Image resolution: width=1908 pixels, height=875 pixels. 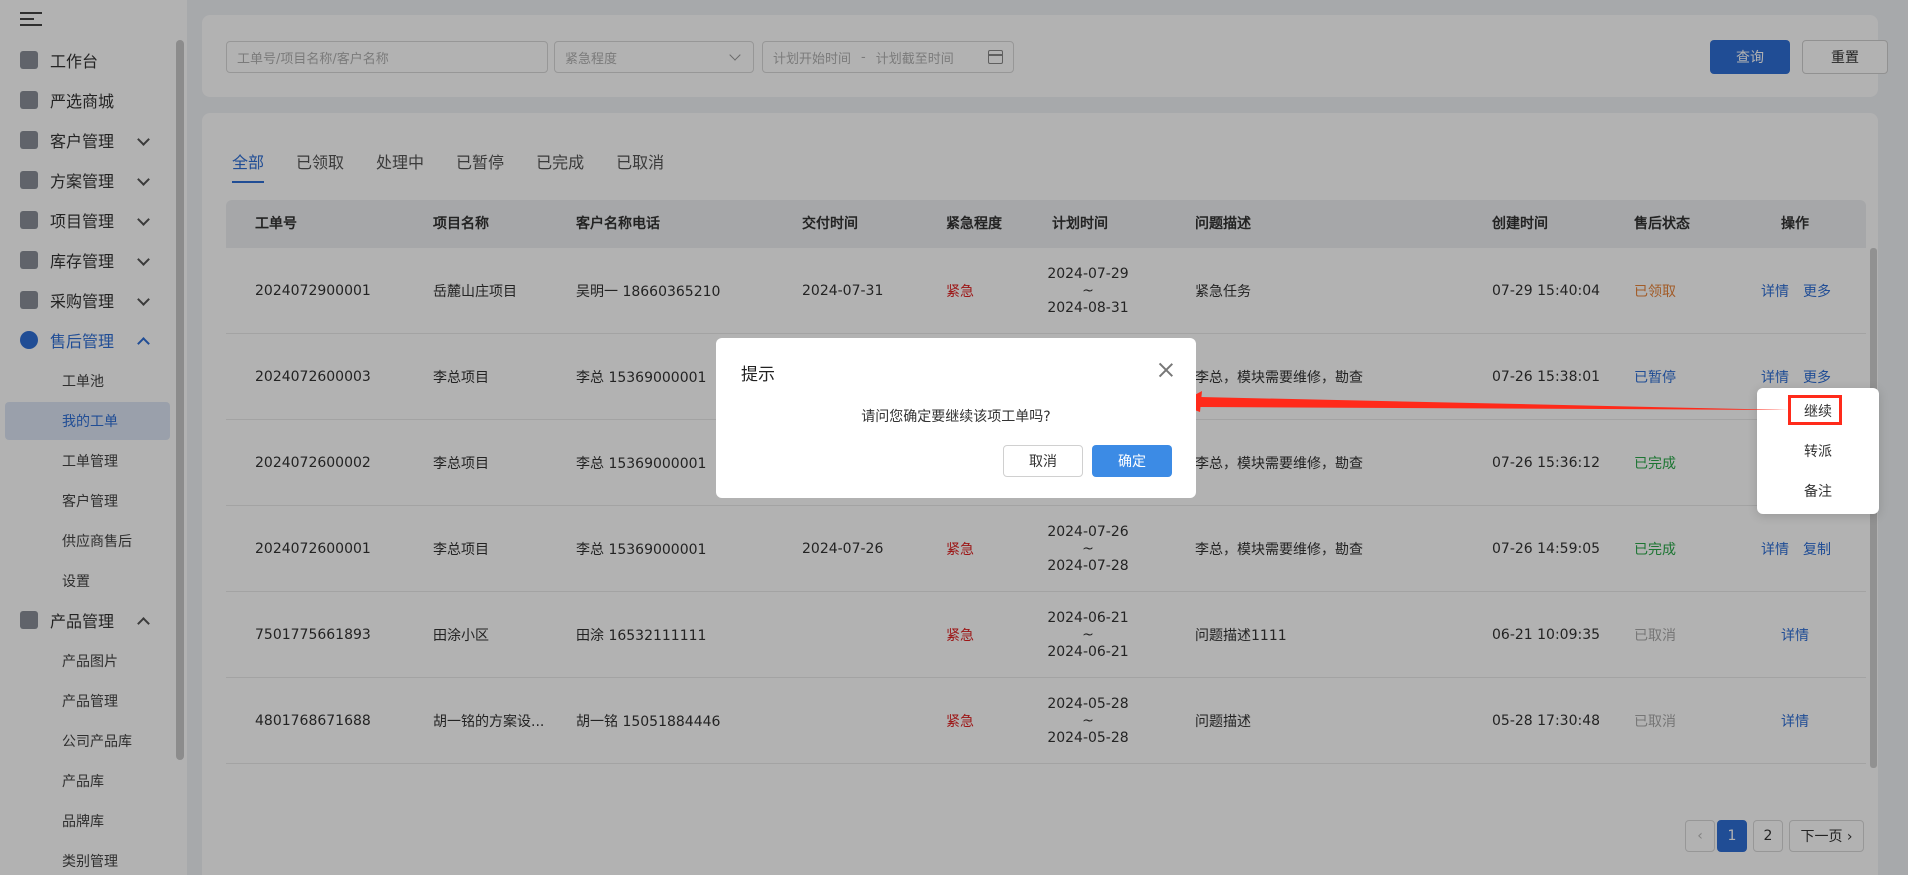 I want to click on annotation-highlight-box, so click(x=1815, y=410).